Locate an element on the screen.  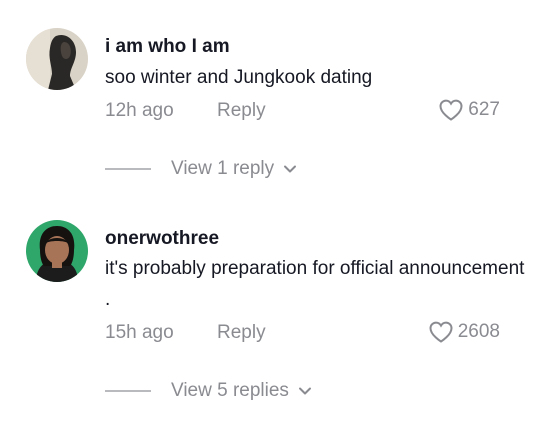
comment-timestamp: 12h ago is located at coordinates (139, 110).